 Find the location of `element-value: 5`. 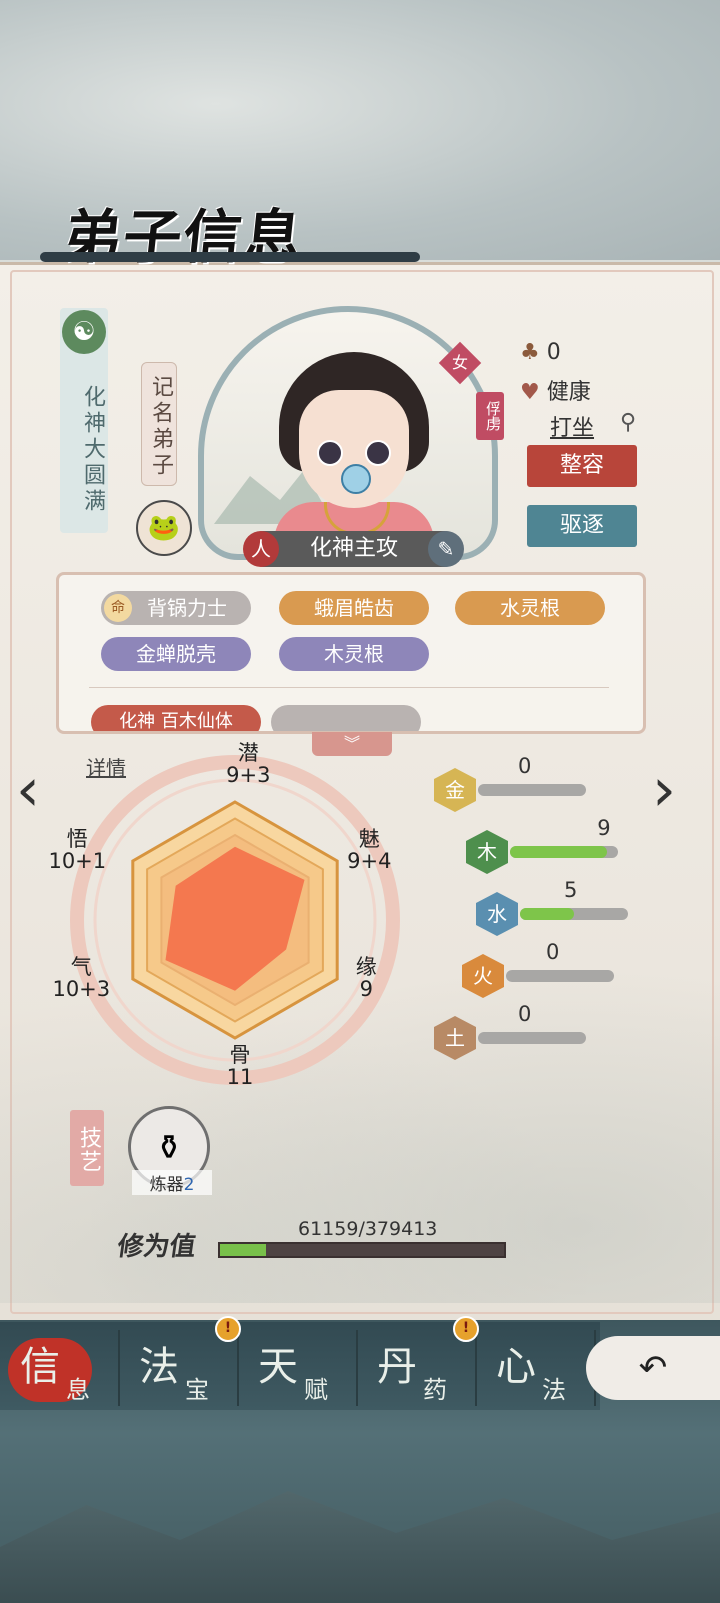

element-value: 5 is located at coordinates (571, 890).